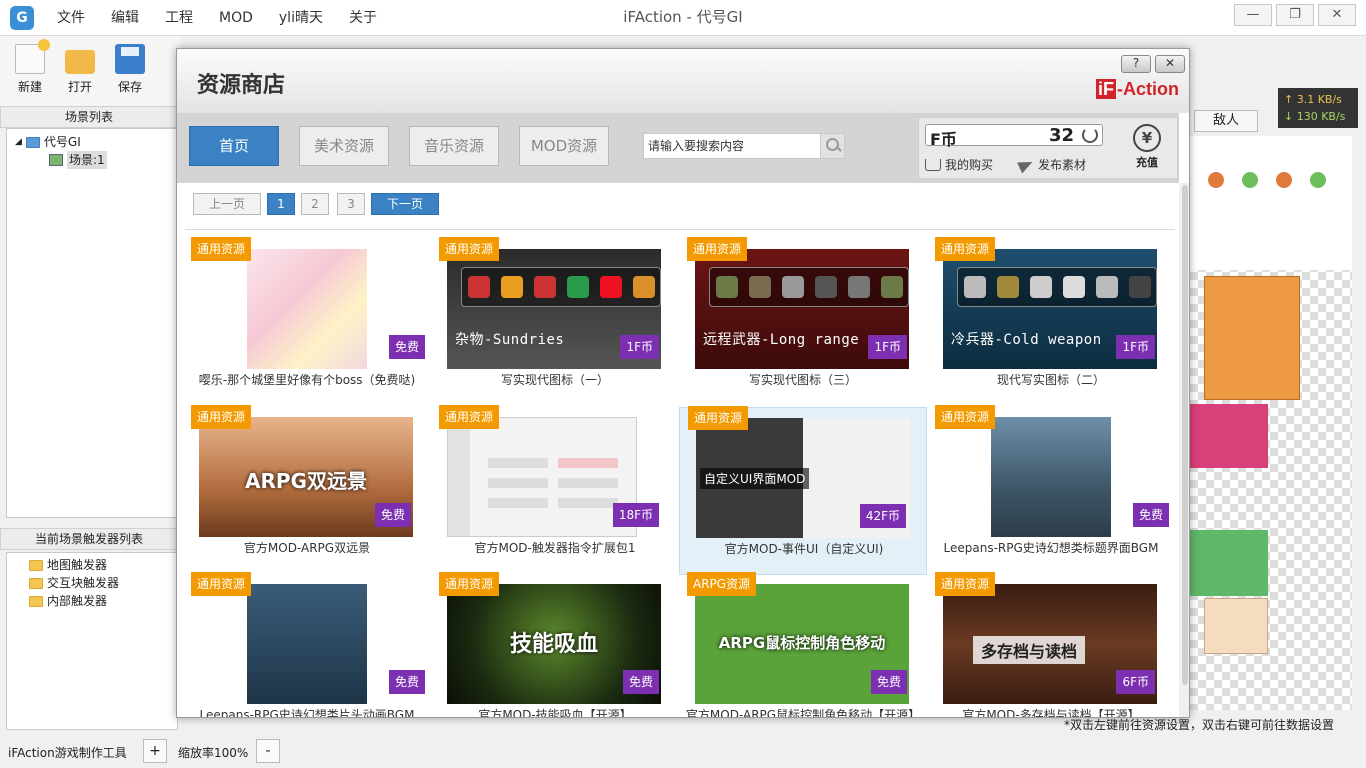 Image resolution: width=1366 pixels, height=768 pixels. What do you see at coordinates (832, 146) in the screenshot?
I see `search-icon` at bounding box center [832, 146].